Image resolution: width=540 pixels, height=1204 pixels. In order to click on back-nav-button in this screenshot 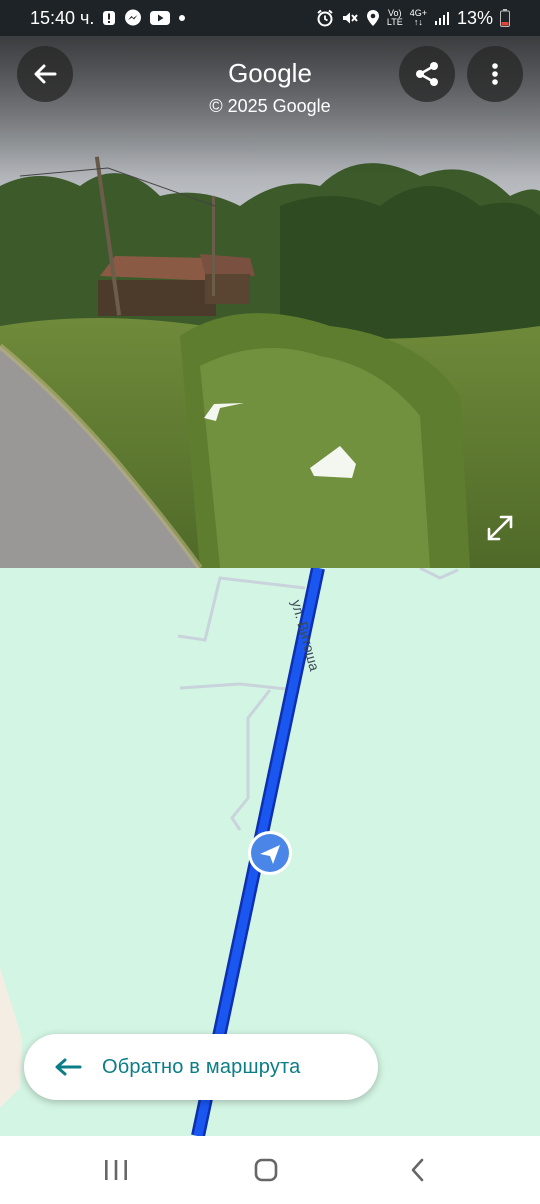, I will do `click(418, 1170)`.